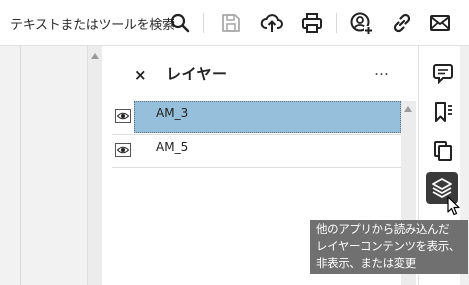 The image size is (469, 285). I want to click on search-tools-label: テキストまたはツールを検索, so click(92, 23).